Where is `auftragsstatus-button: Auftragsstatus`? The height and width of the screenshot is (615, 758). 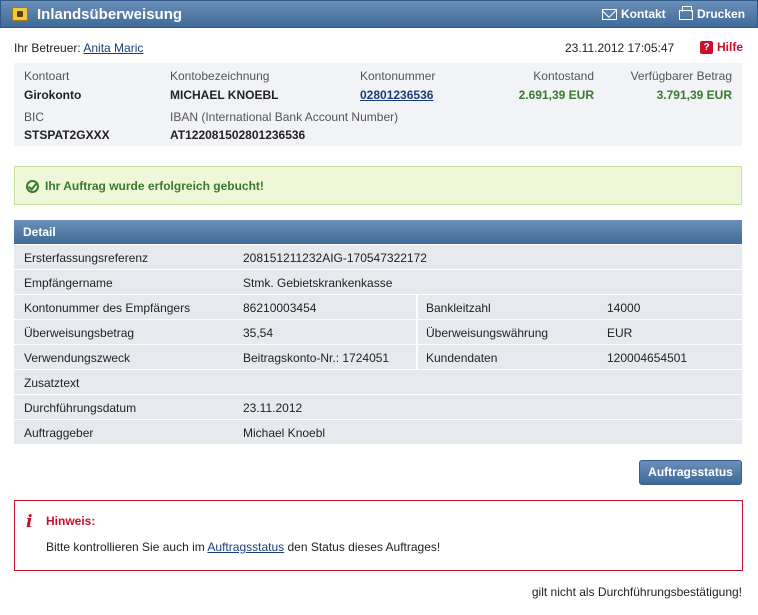
auftragsstatus-button: Auftragsstatus is located at coordinates (690, 472).